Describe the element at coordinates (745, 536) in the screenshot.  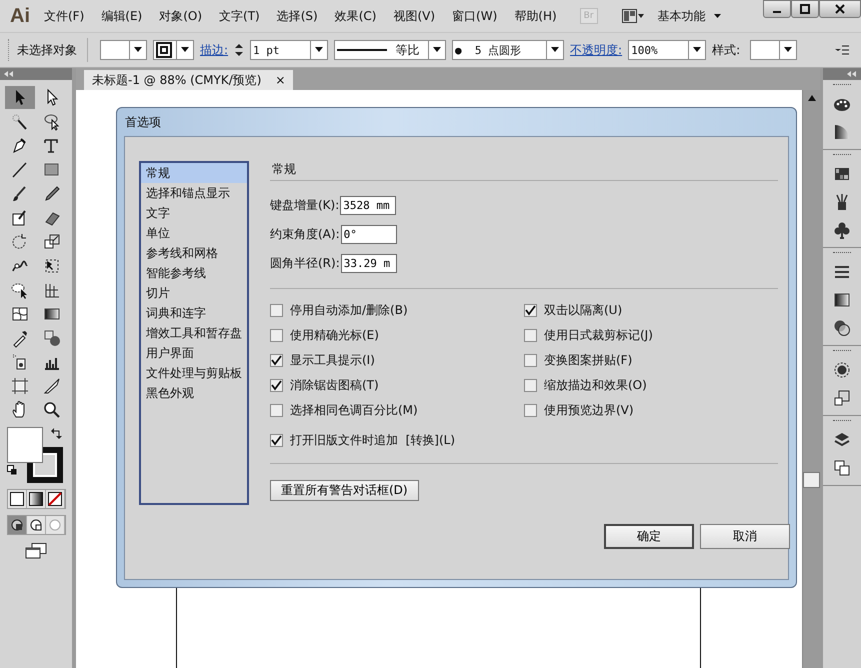
I see `cancel-button: 取消` at that location.